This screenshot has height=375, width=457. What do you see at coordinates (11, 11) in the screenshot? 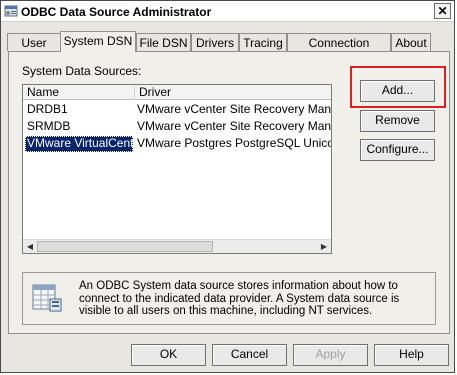
I see `odbc-admin-icon` at bounding box center [11, 11].